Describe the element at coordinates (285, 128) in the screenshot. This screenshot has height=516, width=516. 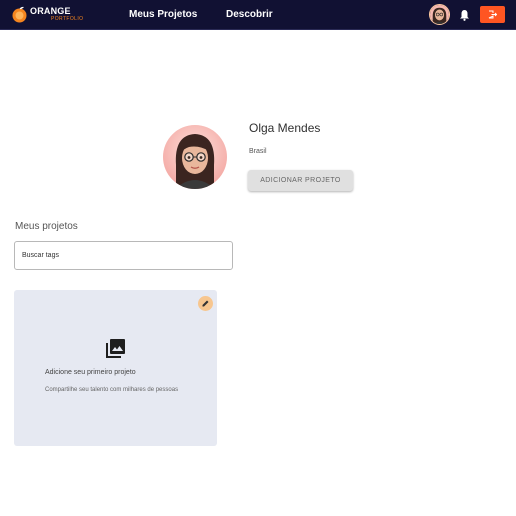
I see `user-name: Olga Mendes` at that location.